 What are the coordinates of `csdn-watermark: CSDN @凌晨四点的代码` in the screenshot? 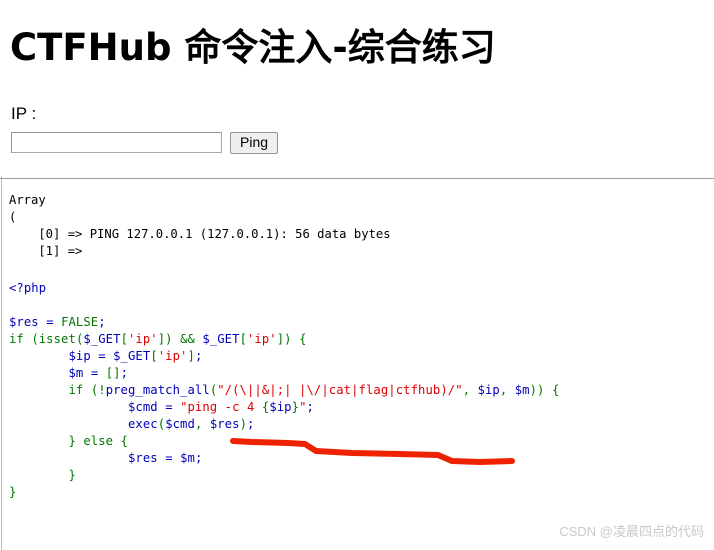 It's located at (631, 531).